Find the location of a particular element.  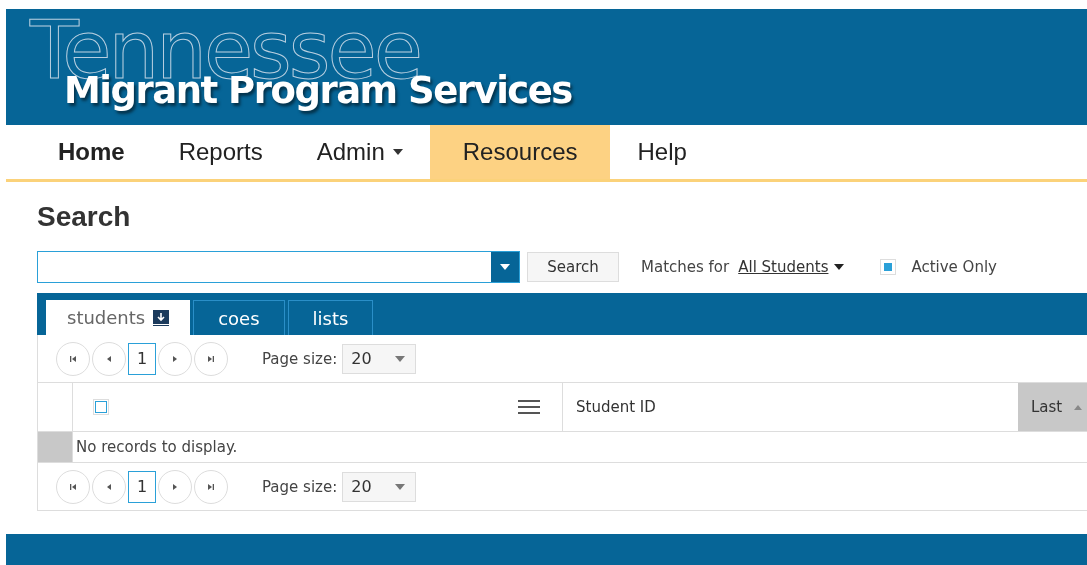

nav-item: Help is located at coordinates (662, 152).